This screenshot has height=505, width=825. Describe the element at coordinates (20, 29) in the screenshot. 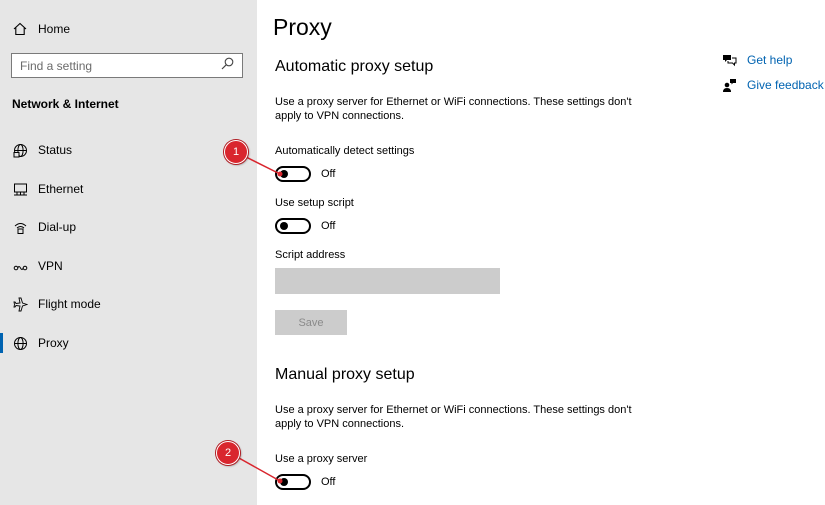

I see `home-icon` at that location.